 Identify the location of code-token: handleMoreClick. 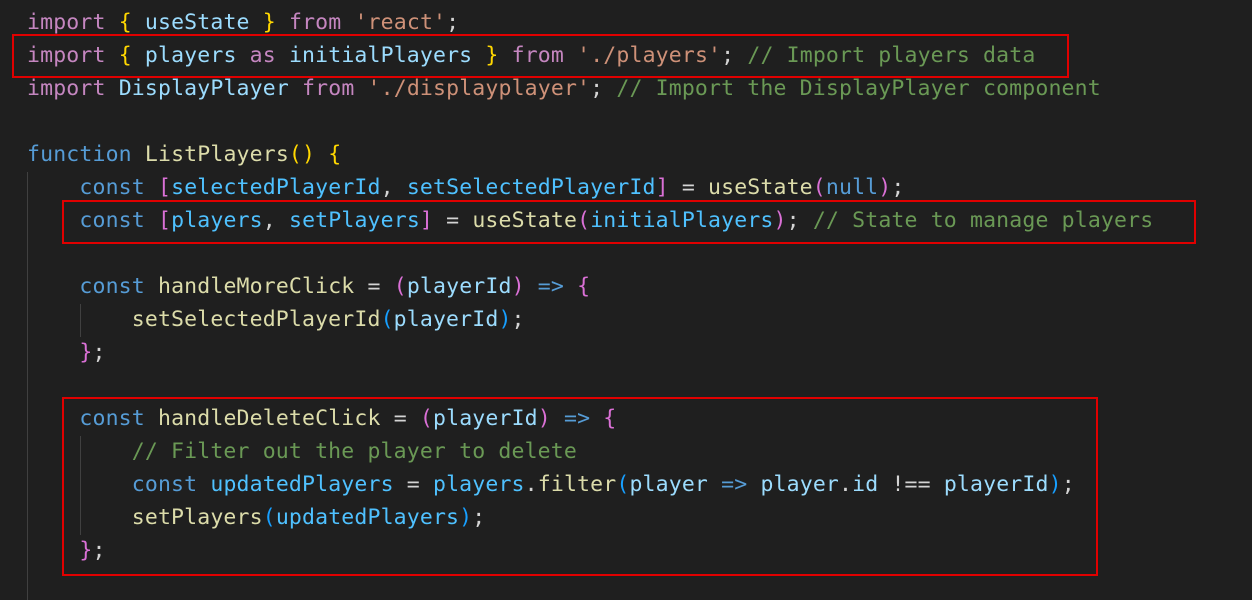
(256, 286).